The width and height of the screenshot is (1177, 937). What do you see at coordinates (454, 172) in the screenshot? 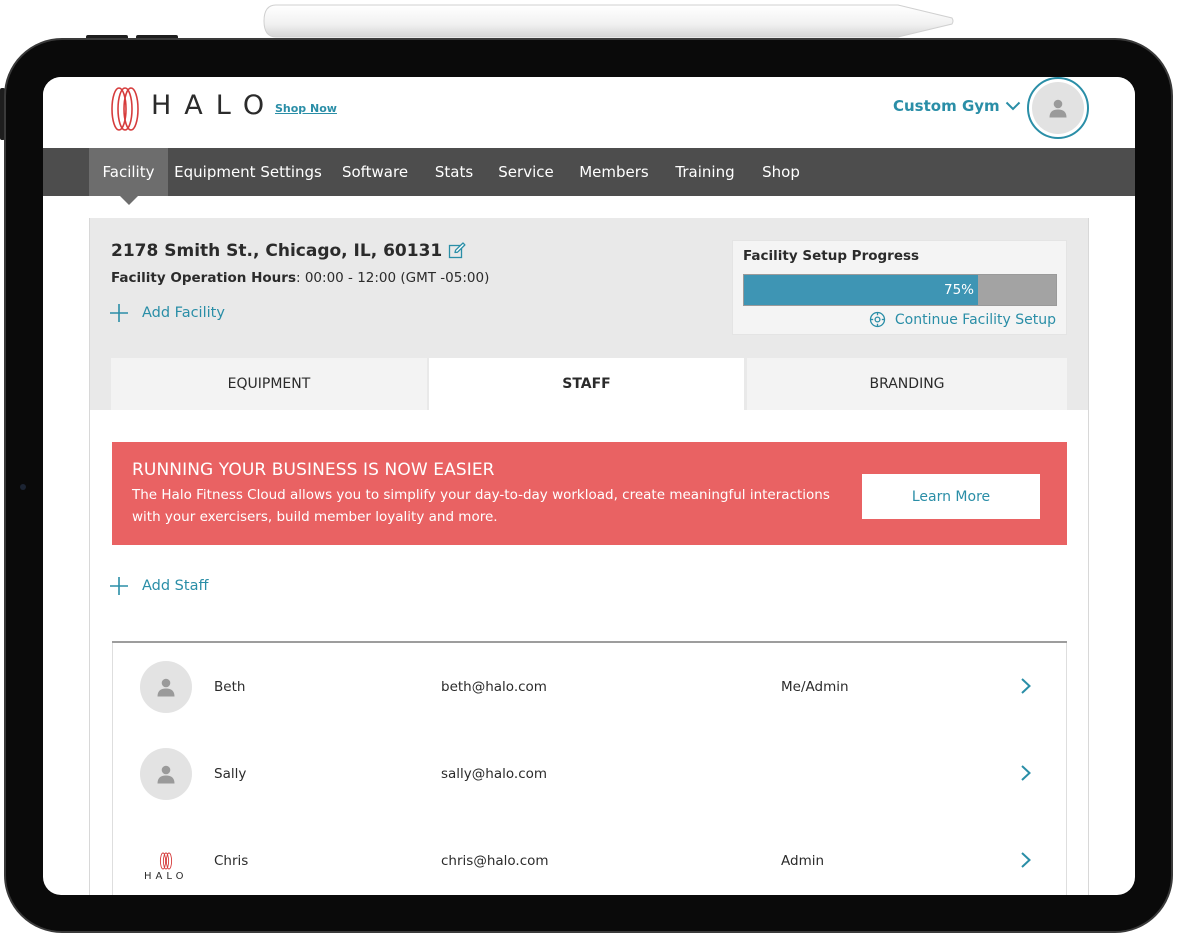
I see `nav-item-stats: Stats` at bounding box center [454, 172].